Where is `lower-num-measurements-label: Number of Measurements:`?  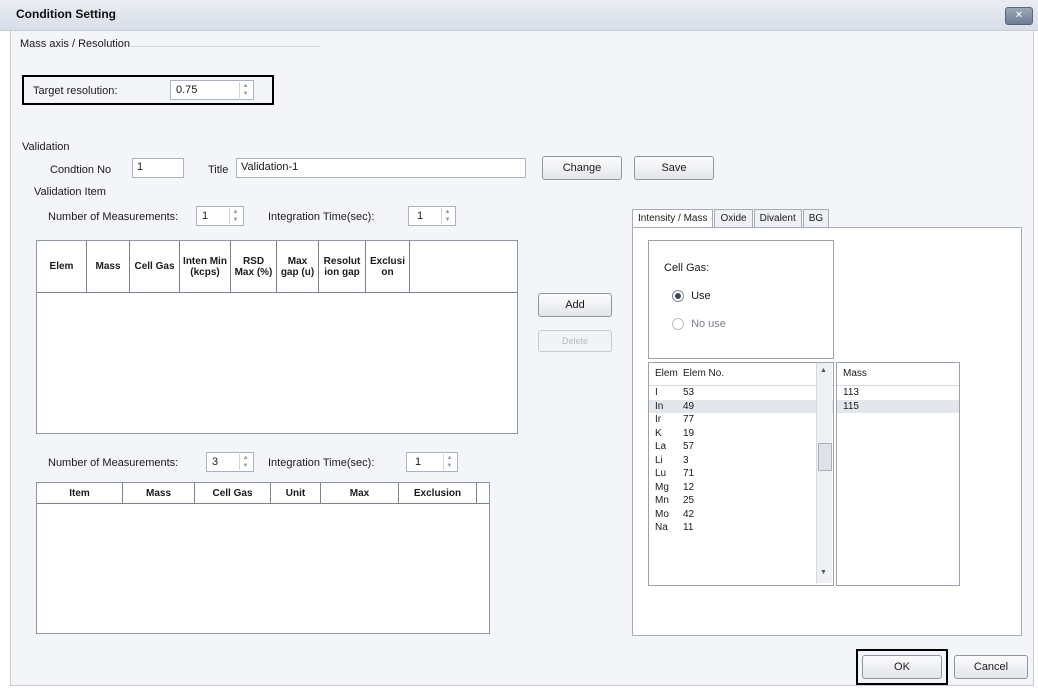 lower-num-measurements-label: Number of Measurements: is located at coordinates (113, 463).